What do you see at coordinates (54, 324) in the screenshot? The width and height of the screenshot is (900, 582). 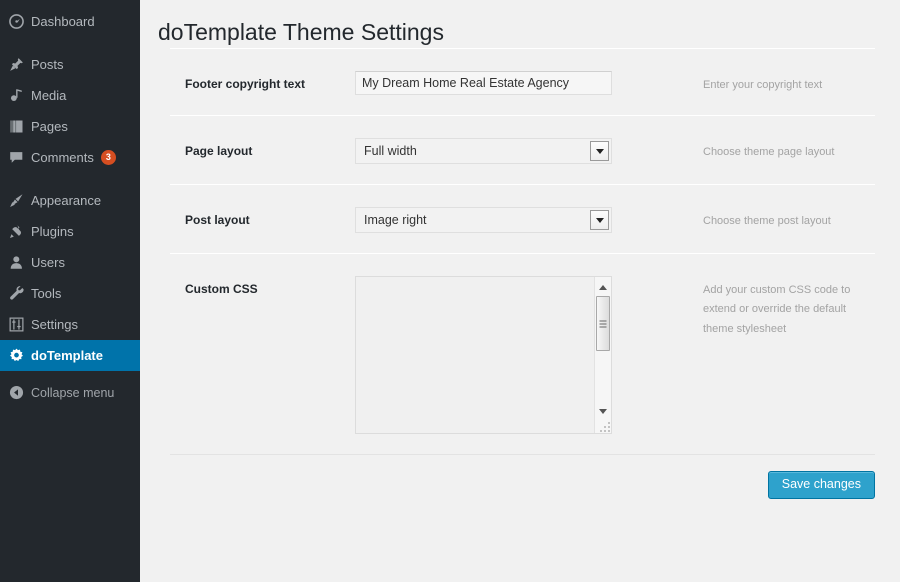 I see `sidebar-item-label: Settings` at bounding box center [54, 324].